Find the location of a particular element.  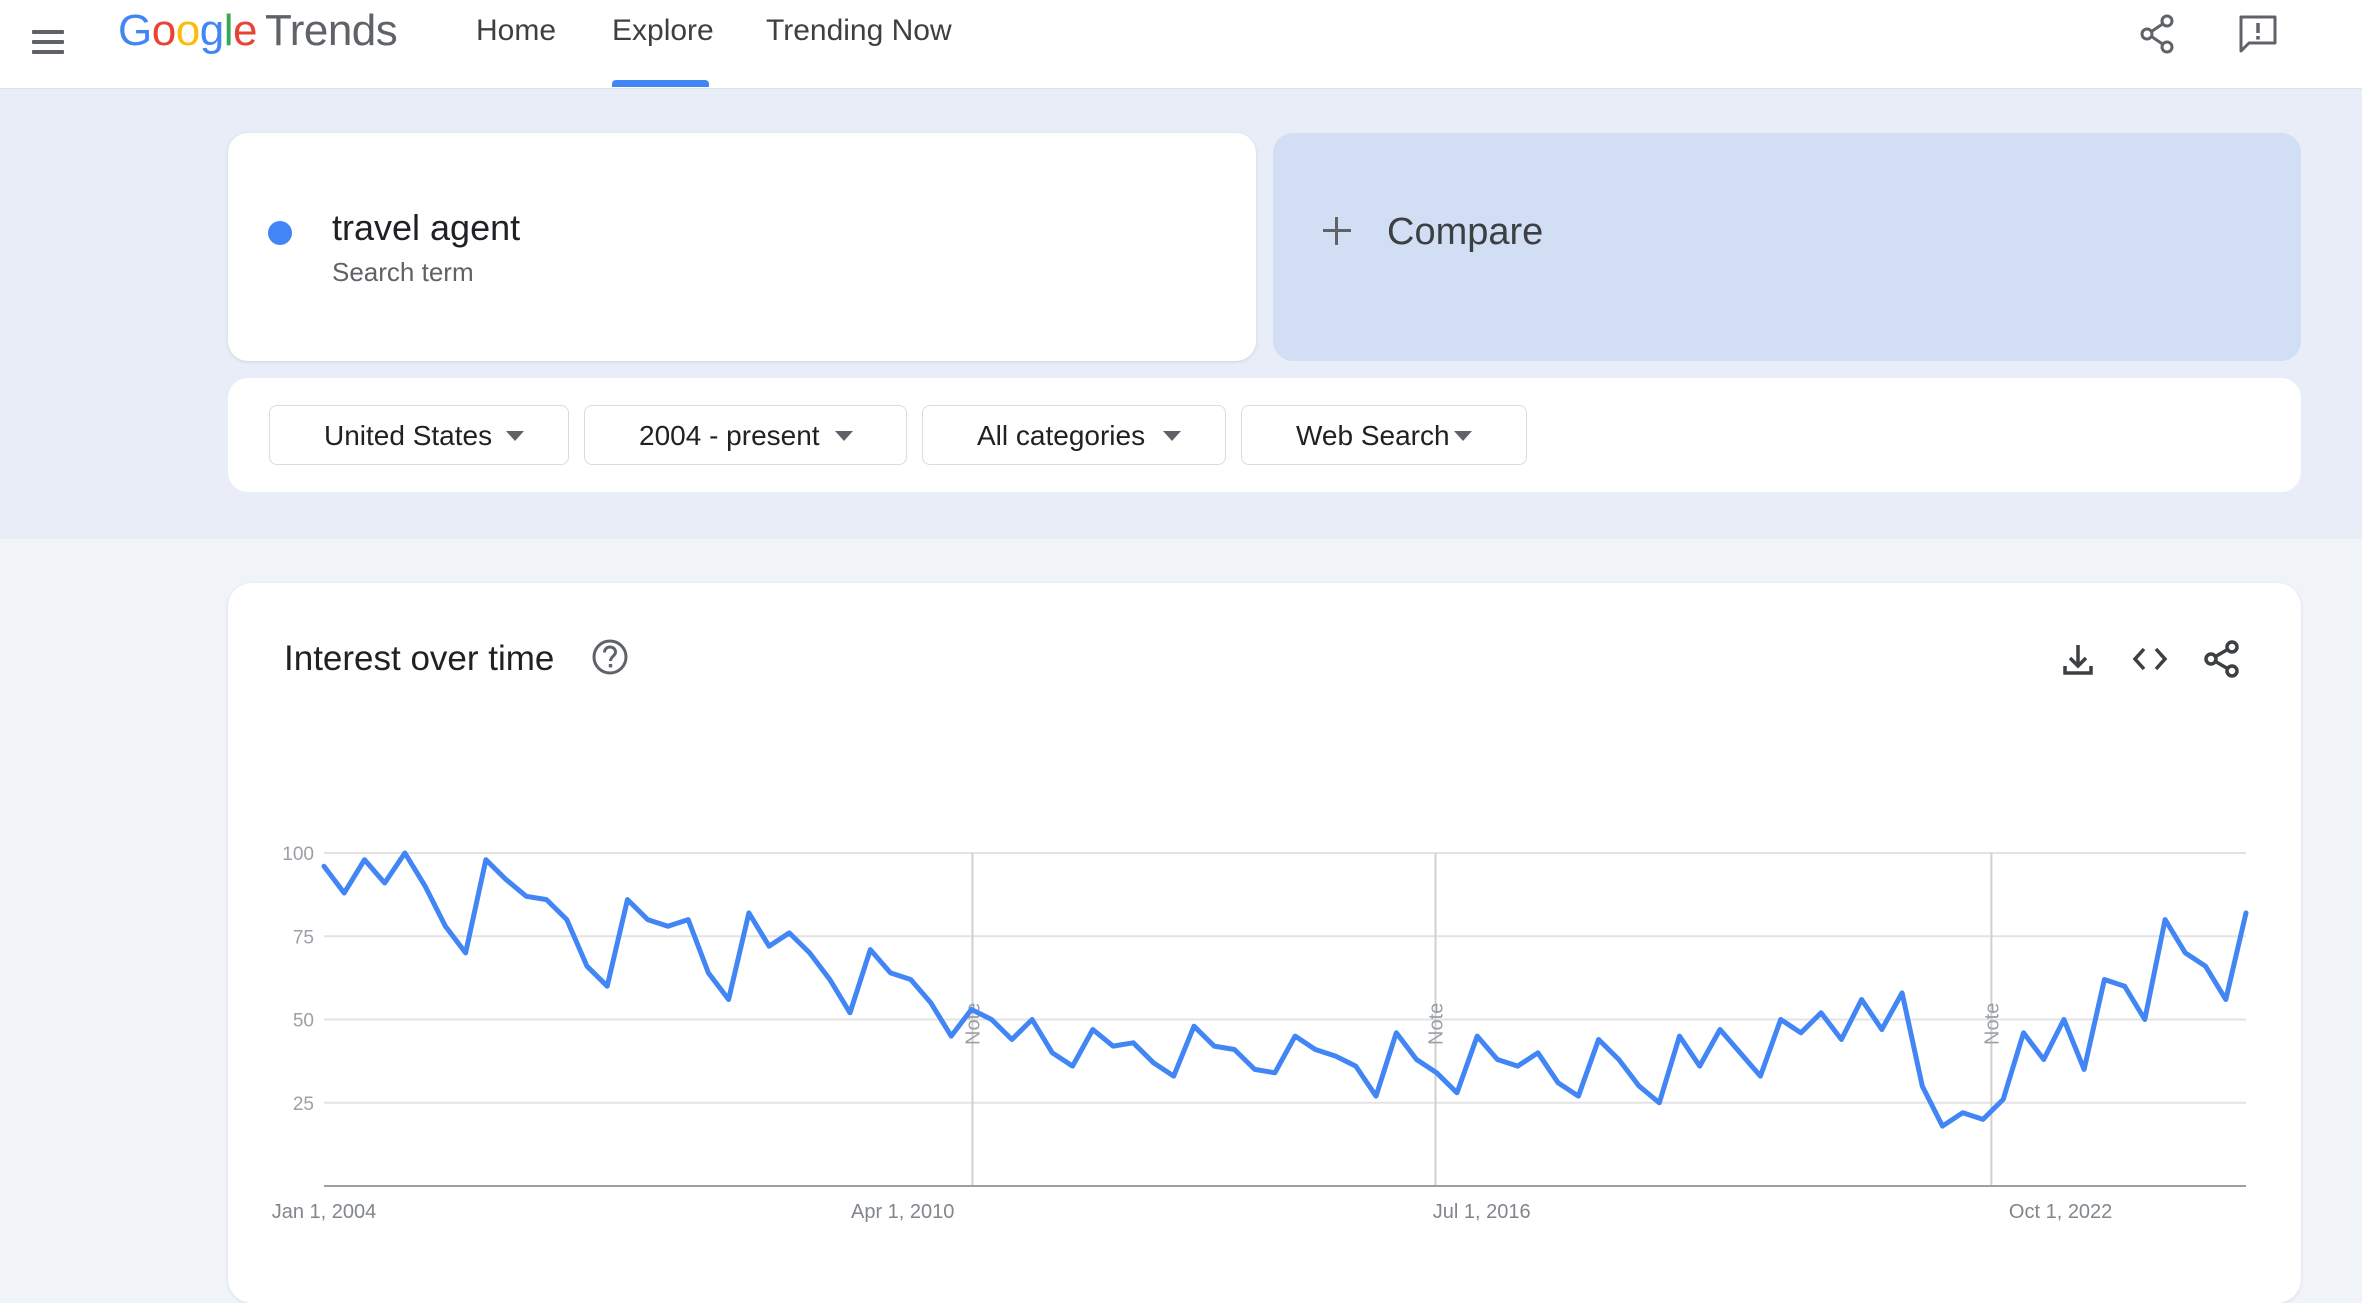

google-trends-logo: Google Trends is located at coordinates (258, 31).